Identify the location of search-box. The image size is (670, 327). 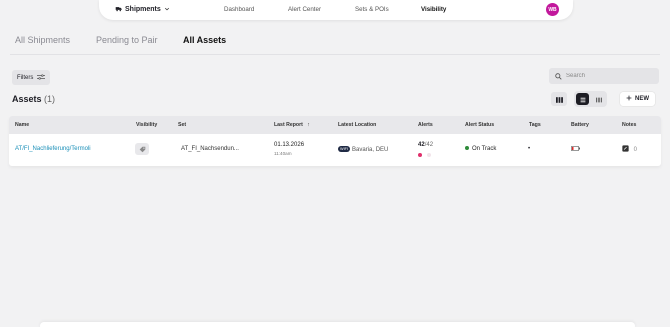
(604, 76).